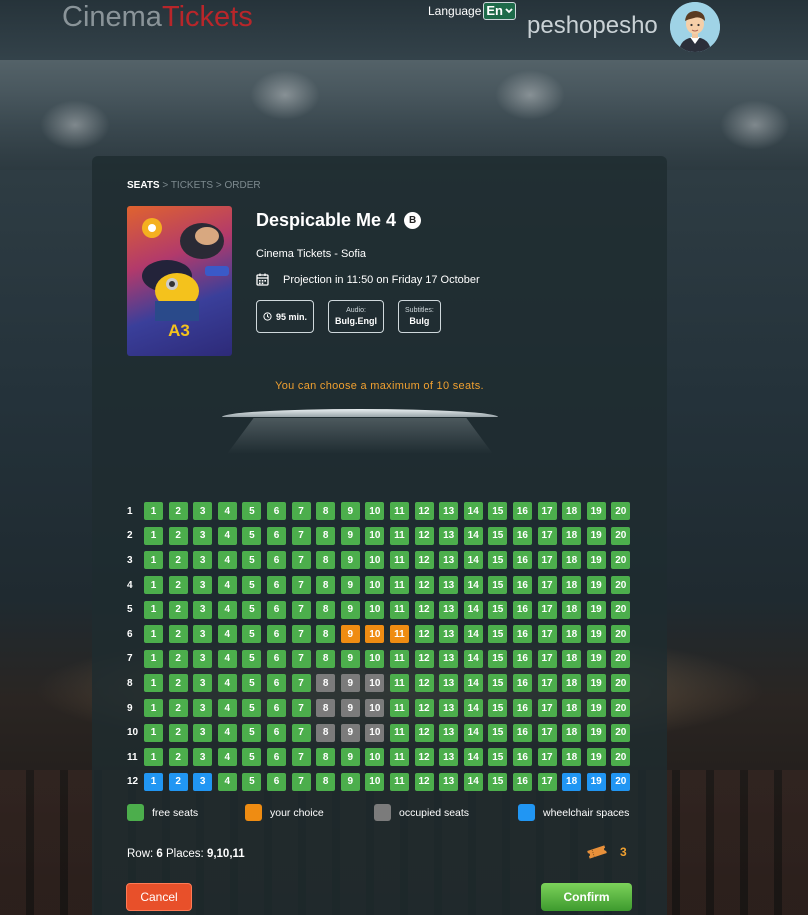 The height and width of the screenshot is (915, 808). What do you see at coordinates (143, 185) in the screenshot?
I see `breadcrumb-seats: SEATS` at bounding box center [143, 185].